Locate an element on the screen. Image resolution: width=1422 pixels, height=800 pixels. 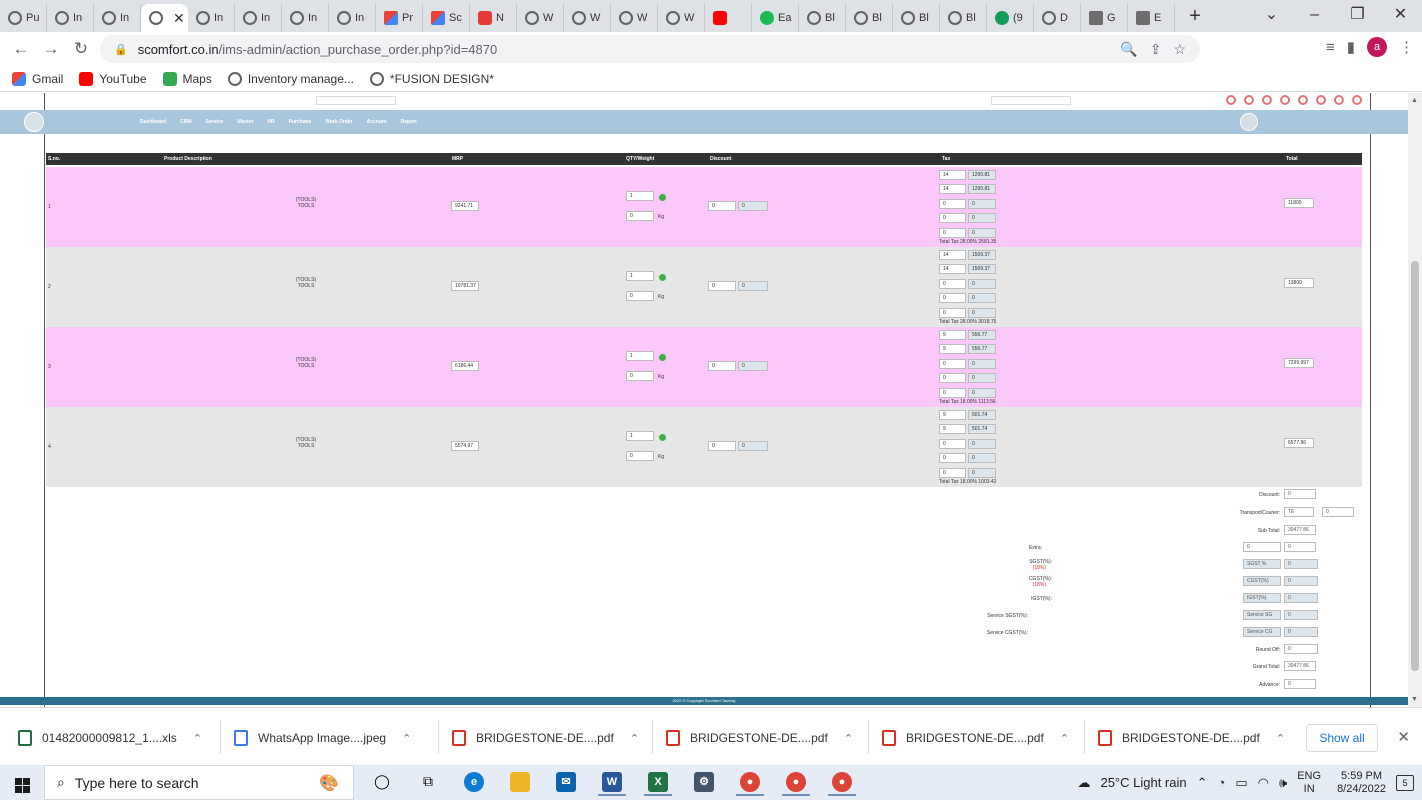
share-icon: ⇪ is located at coordinates (1156, 49).